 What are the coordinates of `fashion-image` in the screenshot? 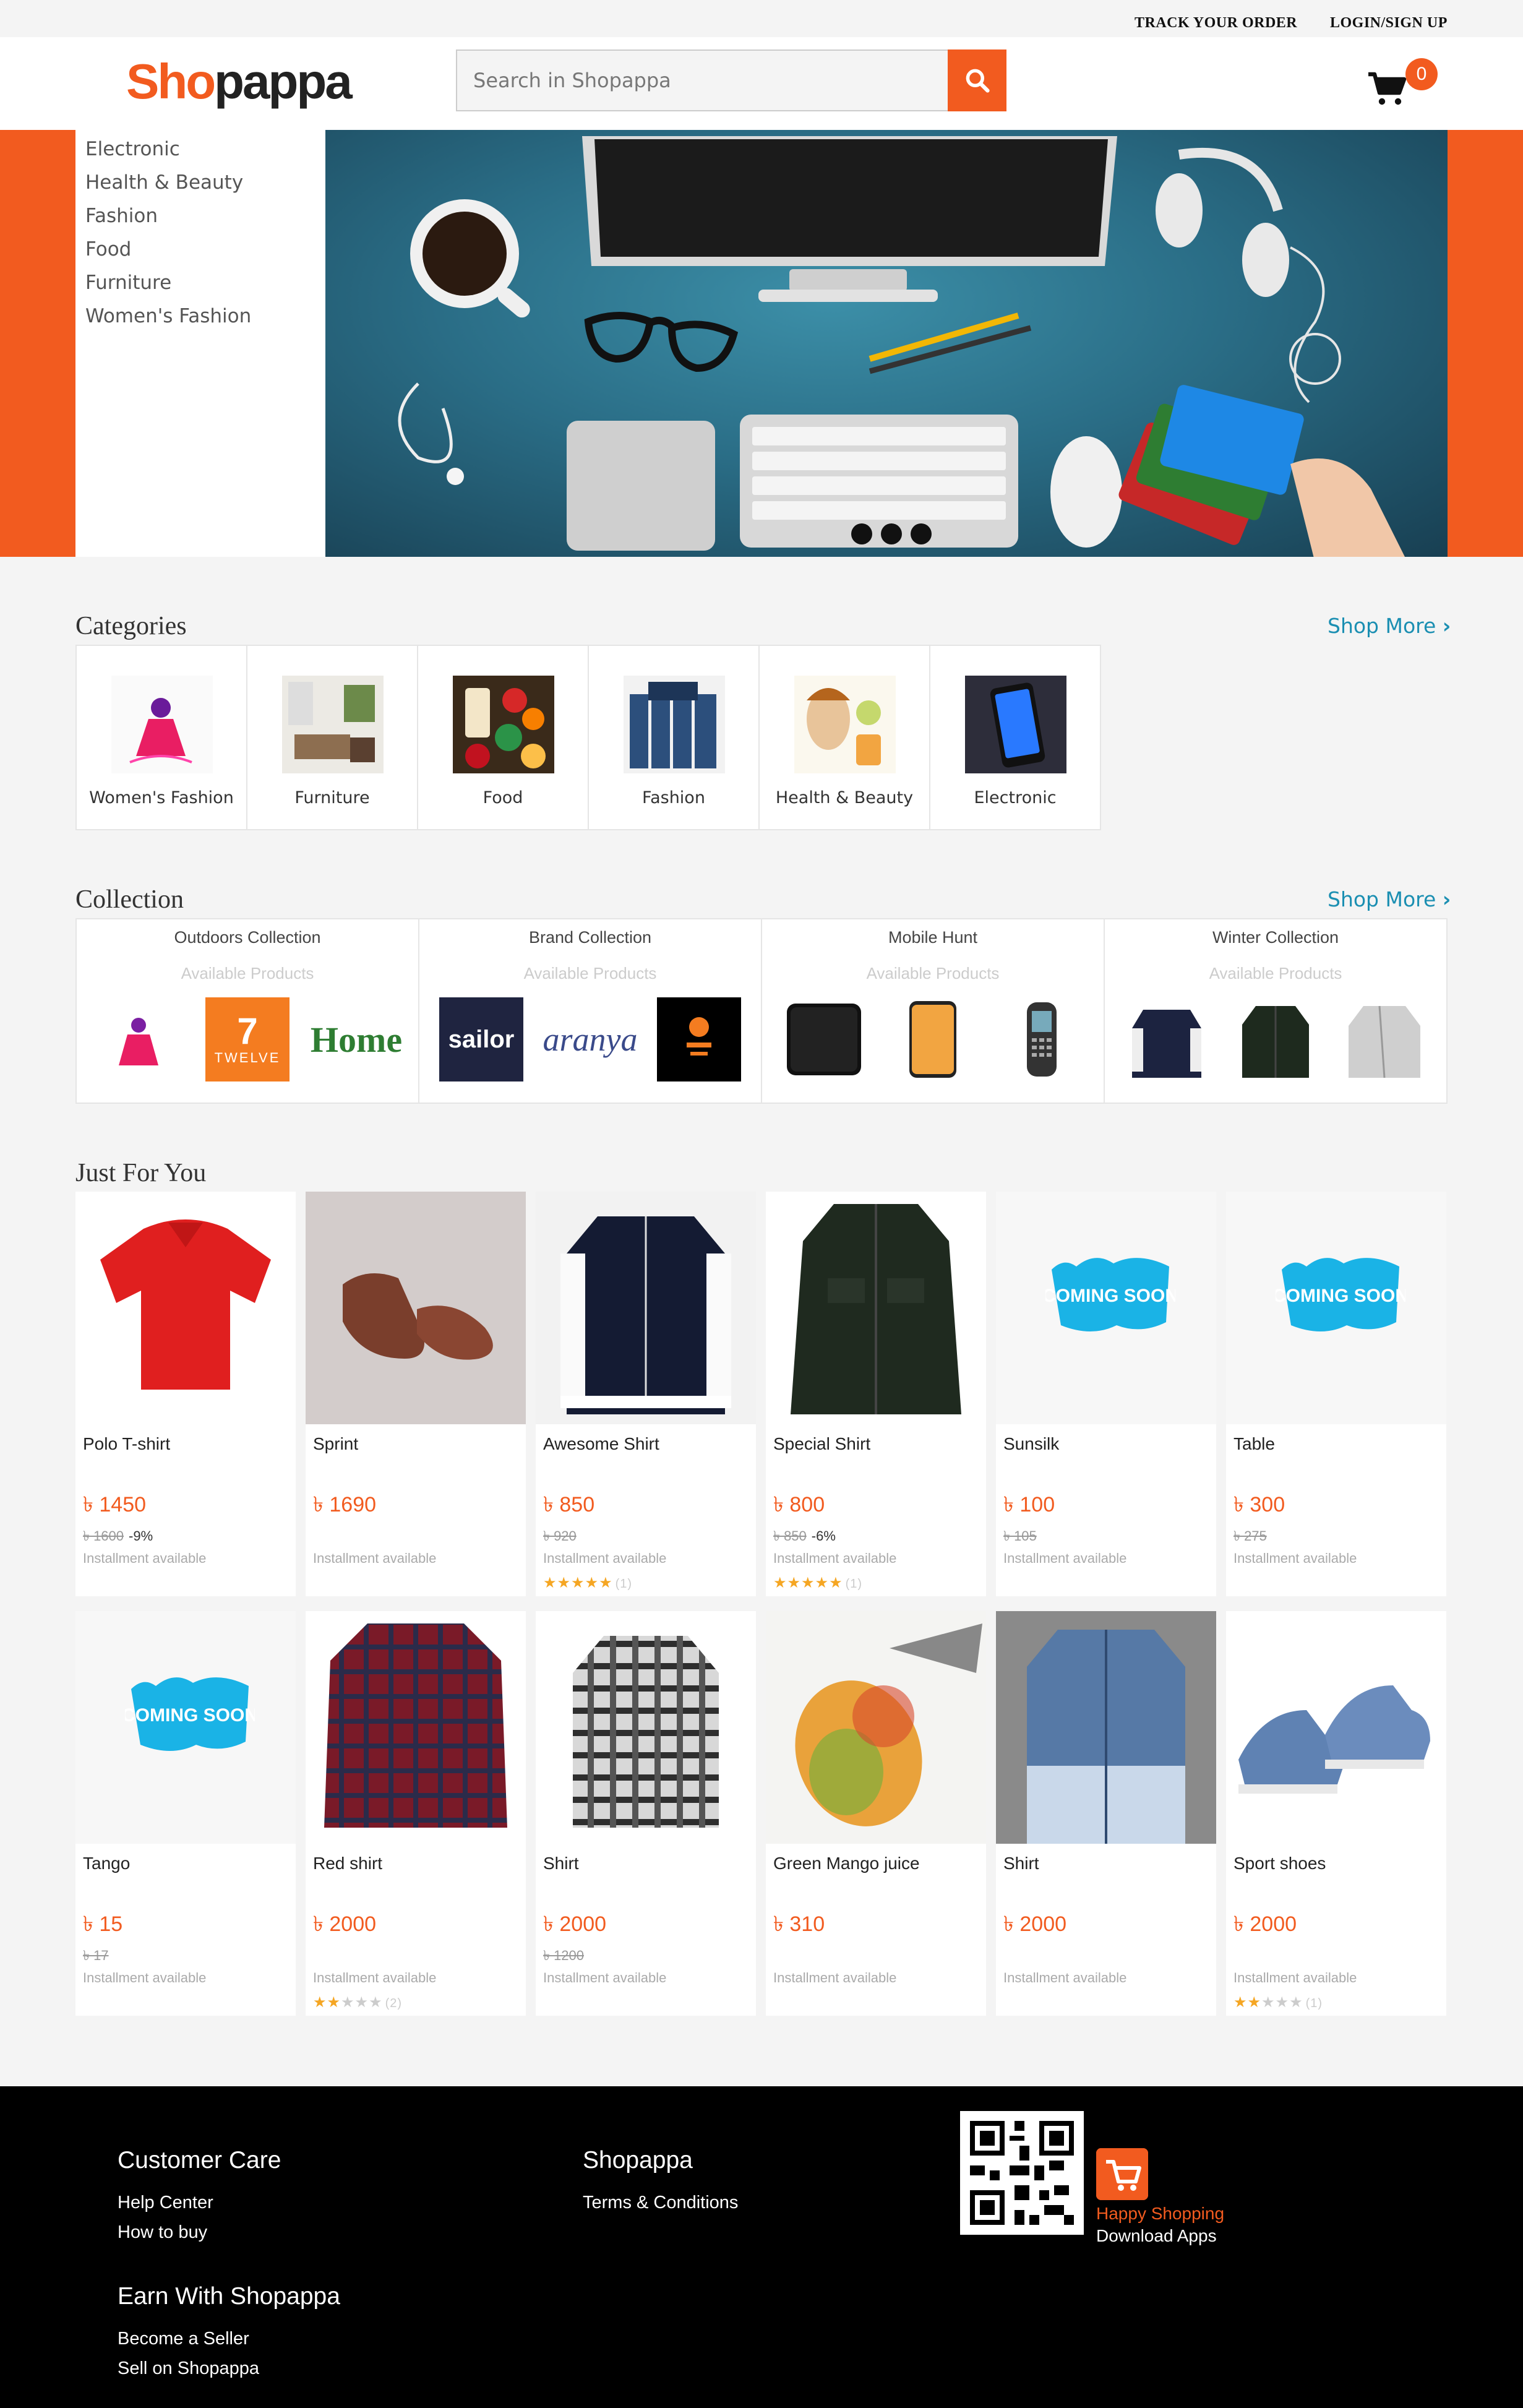 It's located at (674, 725).